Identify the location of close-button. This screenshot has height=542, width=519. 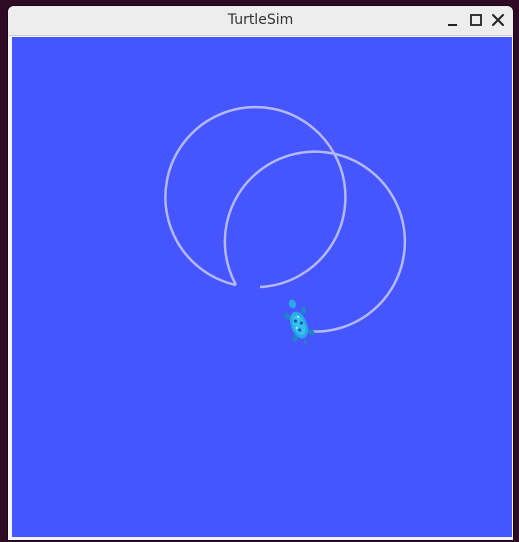
(498, 20).